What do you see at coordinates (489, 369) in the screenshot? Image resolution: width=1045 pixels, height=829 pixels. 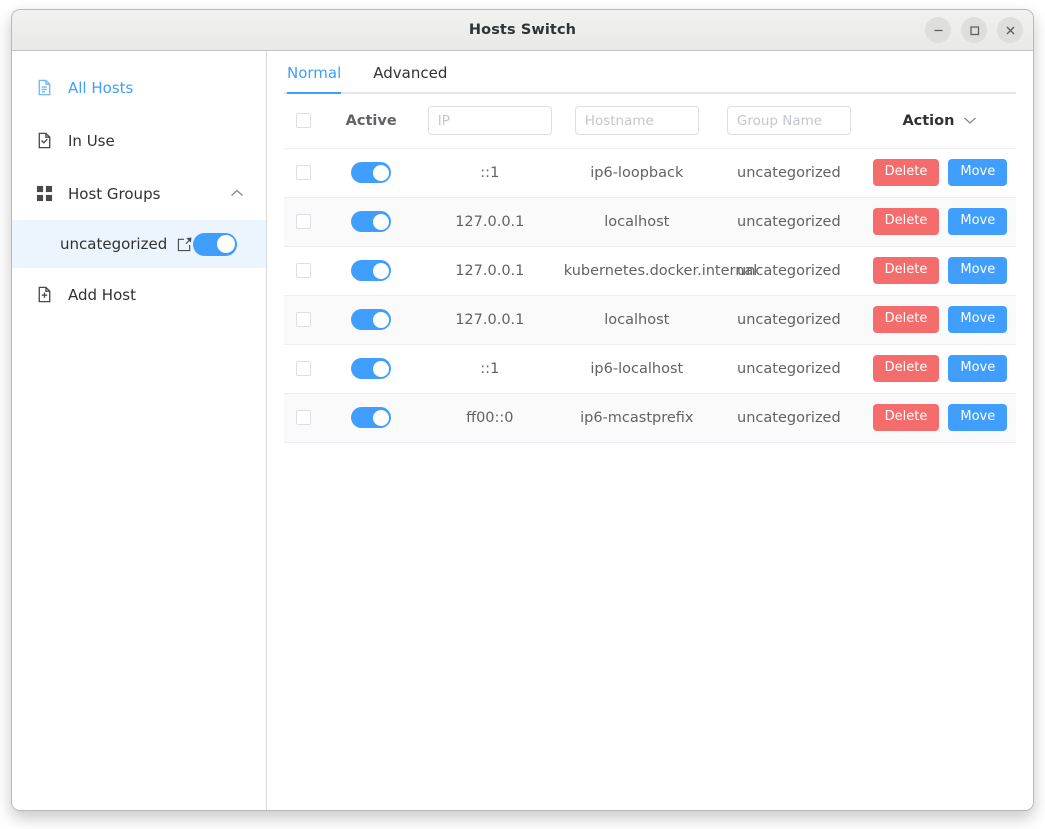 I see `row-ip-cell: ::1` at bounding box center [489, 369].